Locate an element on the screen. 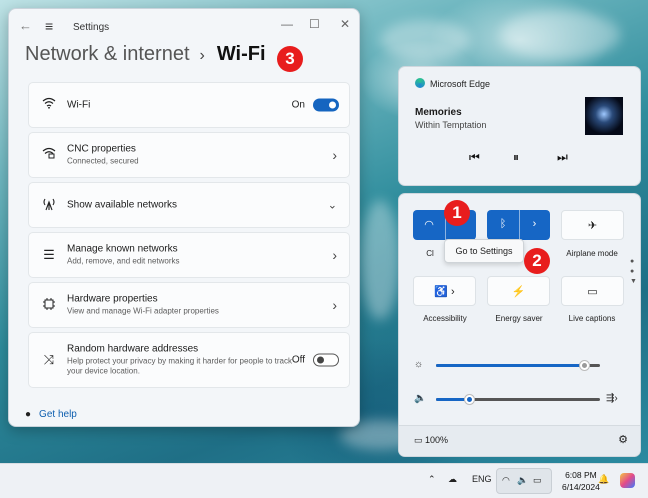  accessibility-icon: ♿ › is located at coordinates (444, 292).